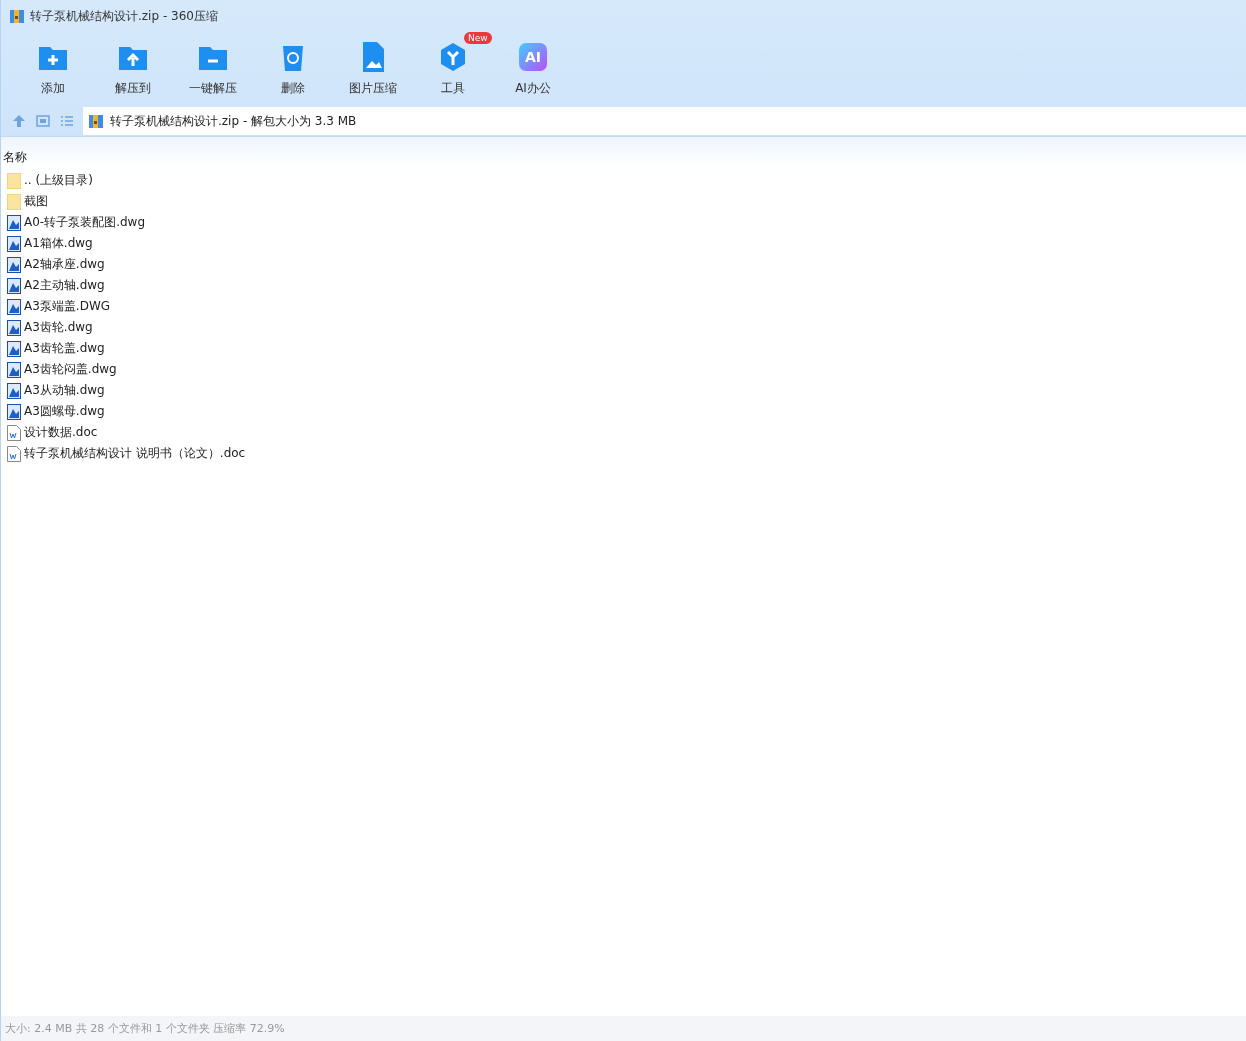 This screenshot has width=1246, height=1041. What do you see at coordinates (623, 158) in the screenshot?
I see `column-header: 名称` at bounding box center [623, 158].